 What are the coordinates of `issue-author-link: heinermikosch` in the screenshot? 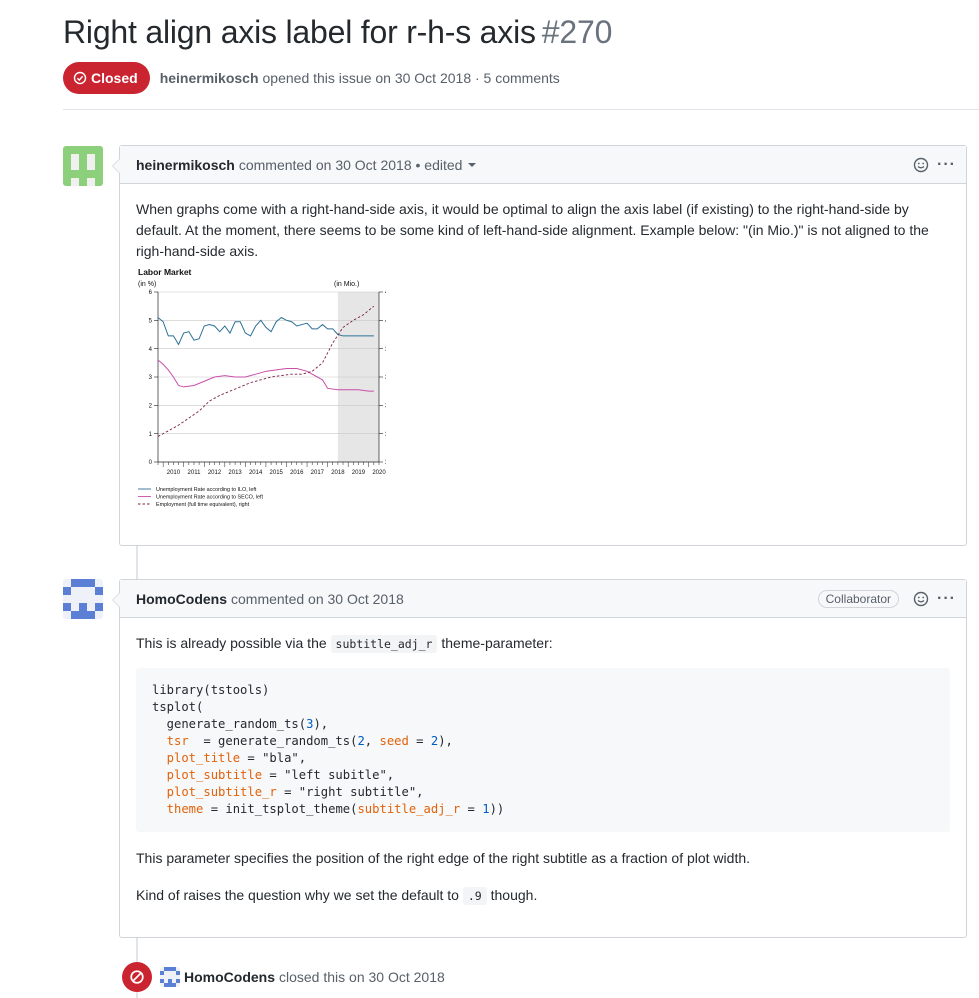 It's located at (209, 78).